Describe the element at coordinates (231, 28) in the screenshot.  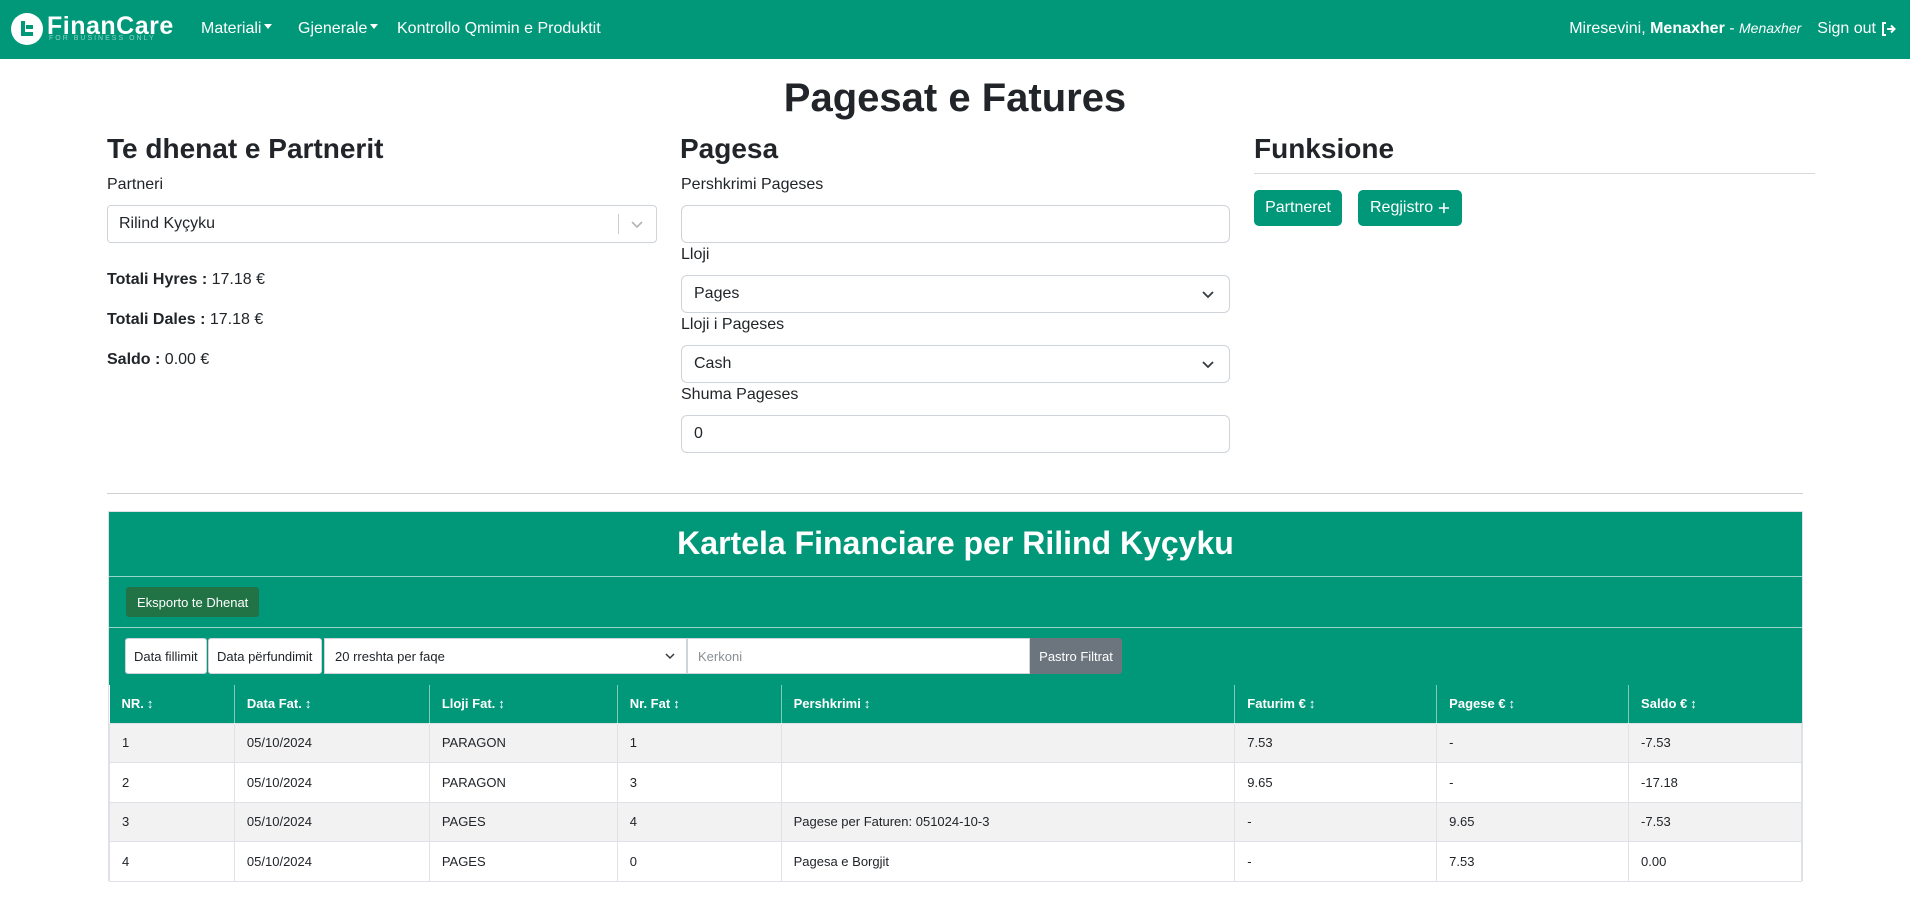
I see `nav-menu-materiali-label: Materiali` at that location.